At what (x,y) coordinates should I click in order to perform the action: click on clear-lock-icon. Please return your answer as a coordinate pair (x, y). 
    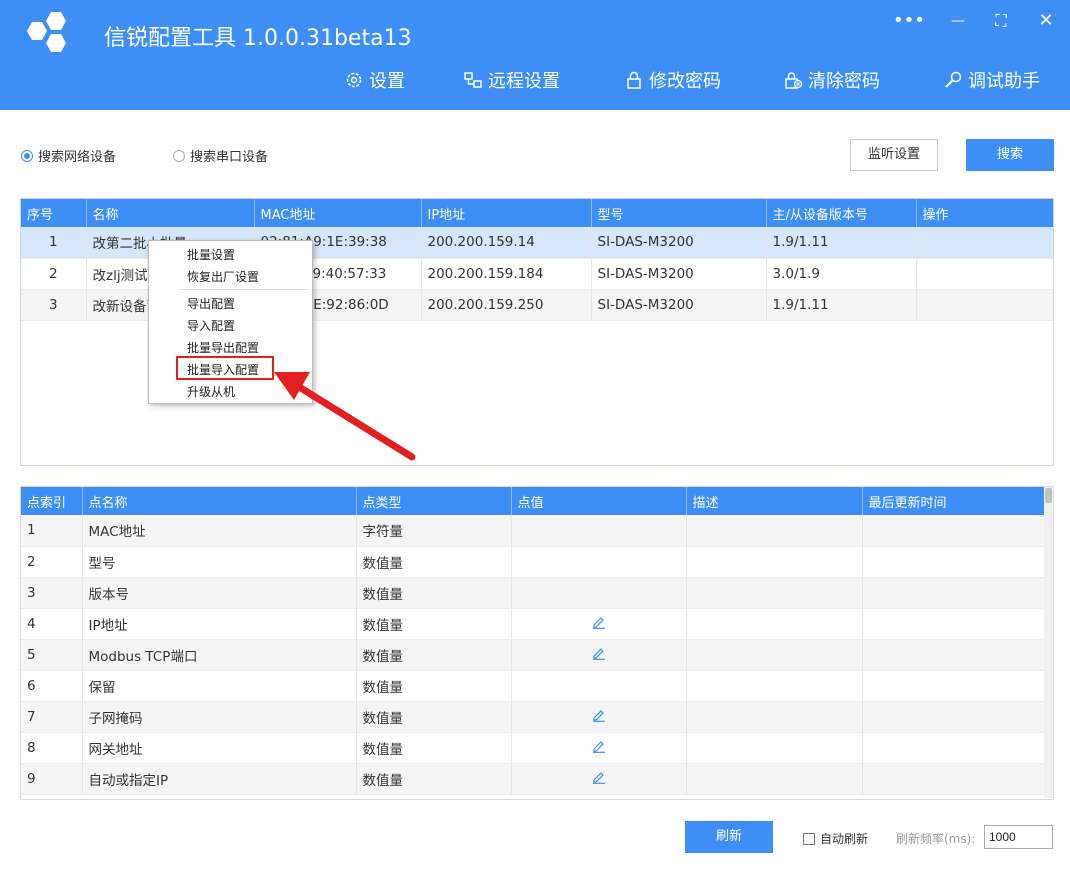
    Looking at the image, I should click on (794, 80).